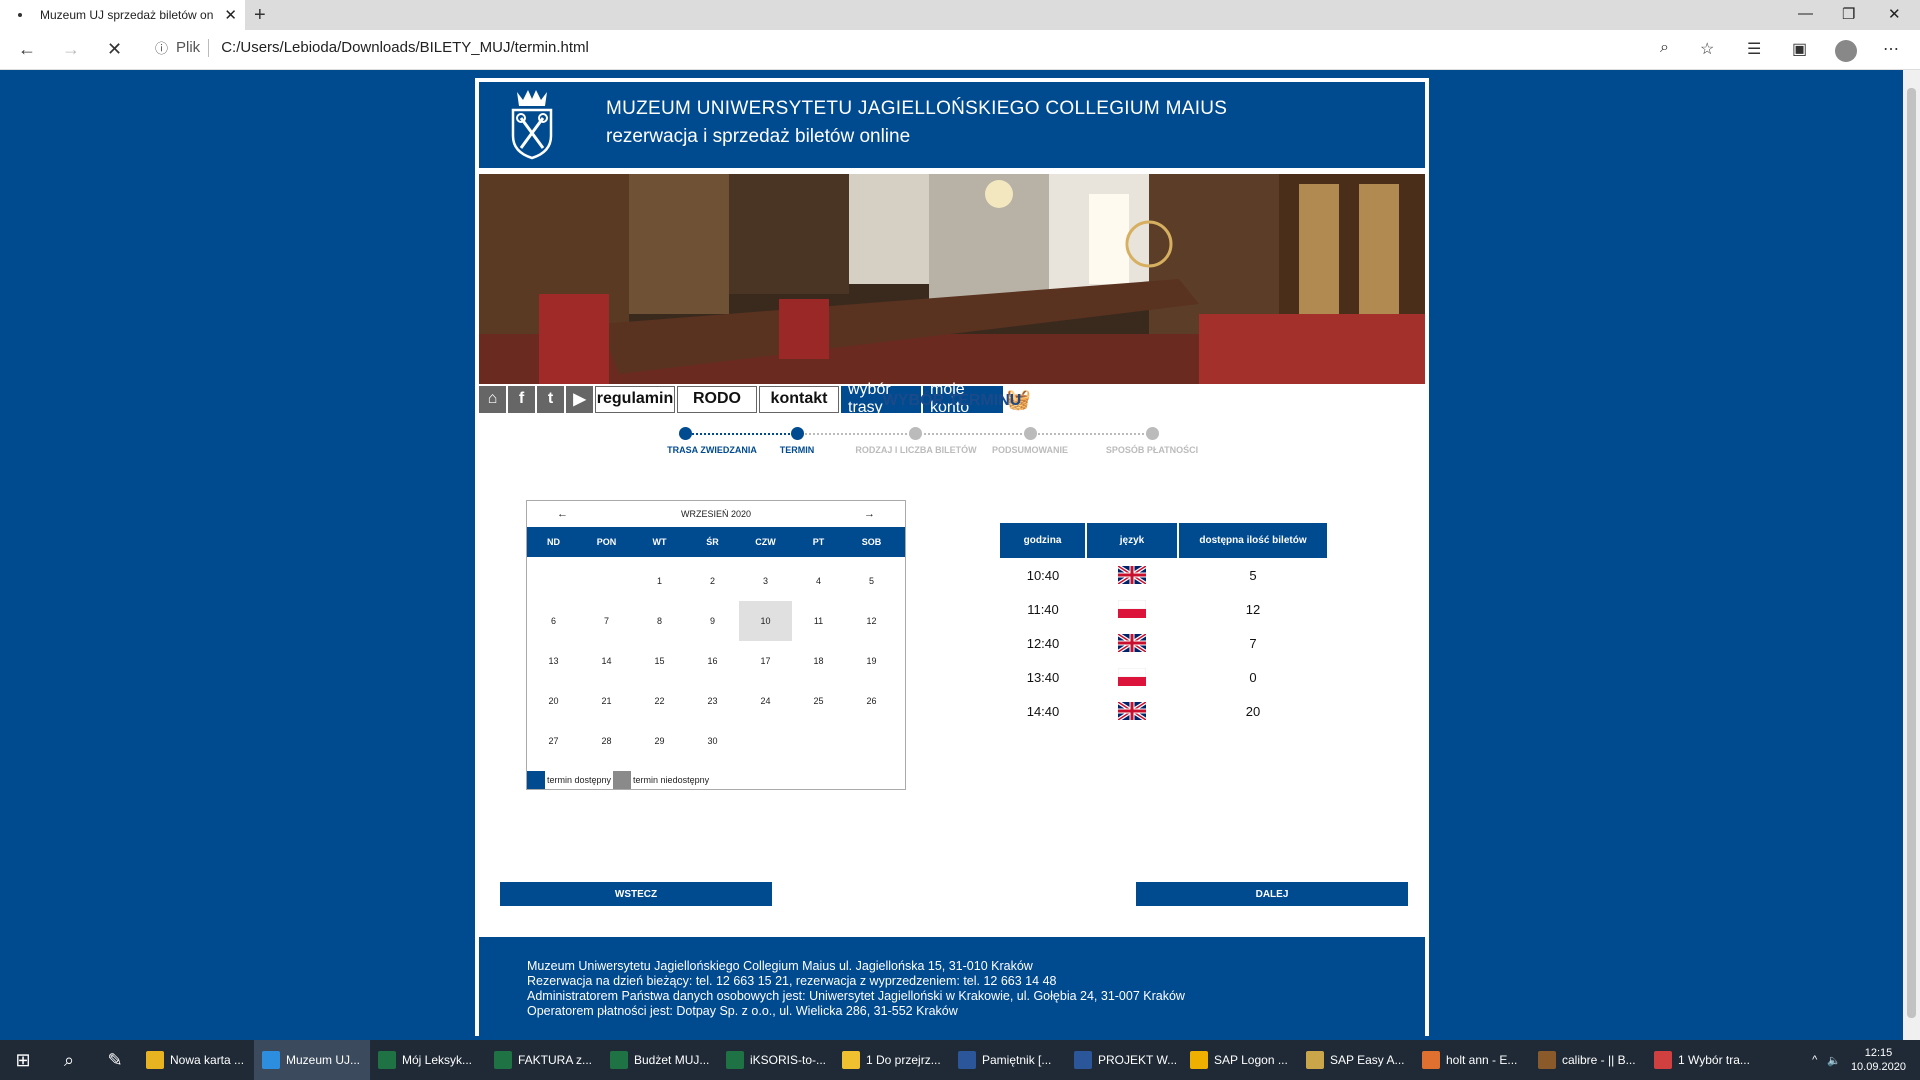 Image resolution: width=1920 pixels, height=1080 pixels. I want to click on close-tab-icon: ✕, so click(230, 15).